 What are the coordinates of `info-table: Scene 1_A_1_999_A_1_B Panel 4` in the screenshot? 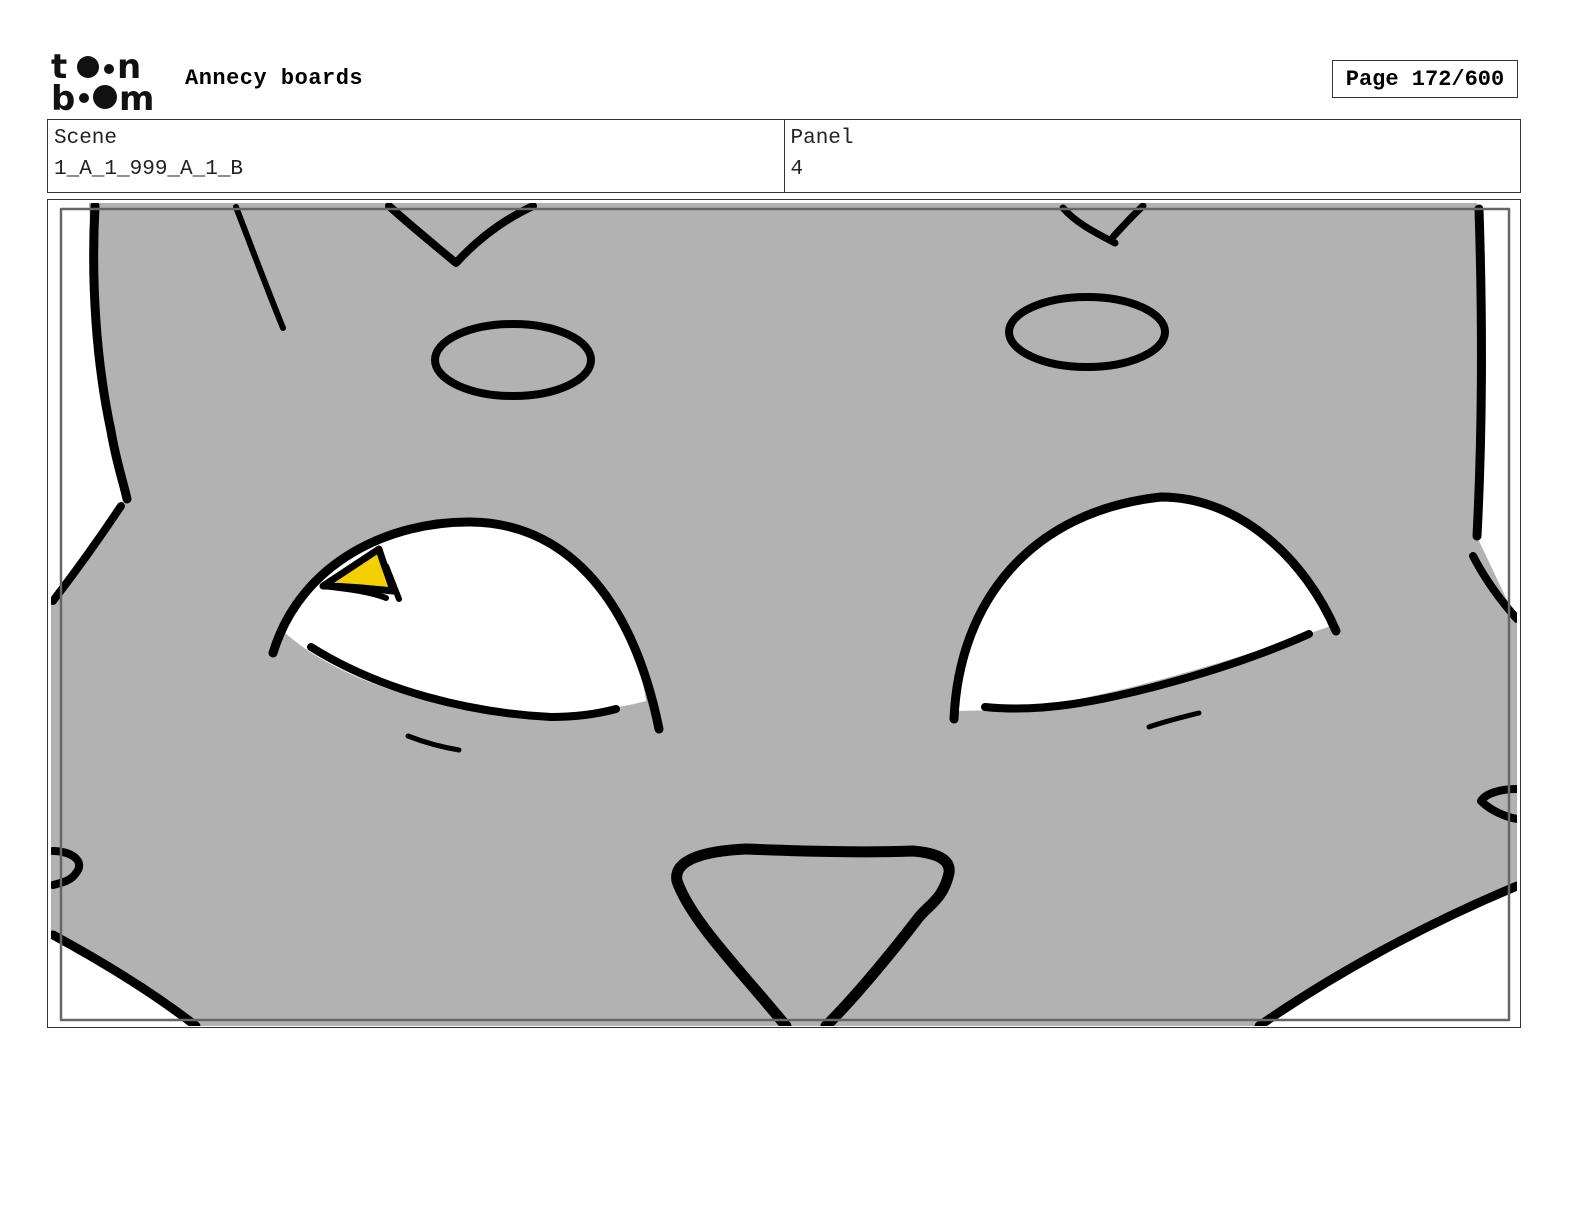 It's located at (784, 156).